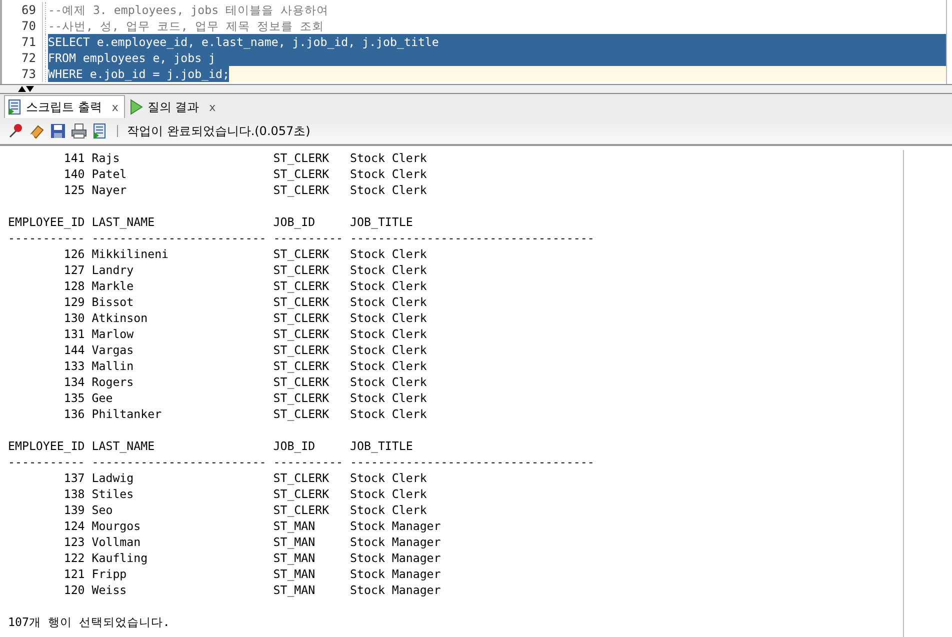 This screenshot has height=637, width=952. Describe the element at coordinates (245, 158) in the screenshot. I see `output-line: 141 Rajs ST_CLERK Stock Clerk` at that location.